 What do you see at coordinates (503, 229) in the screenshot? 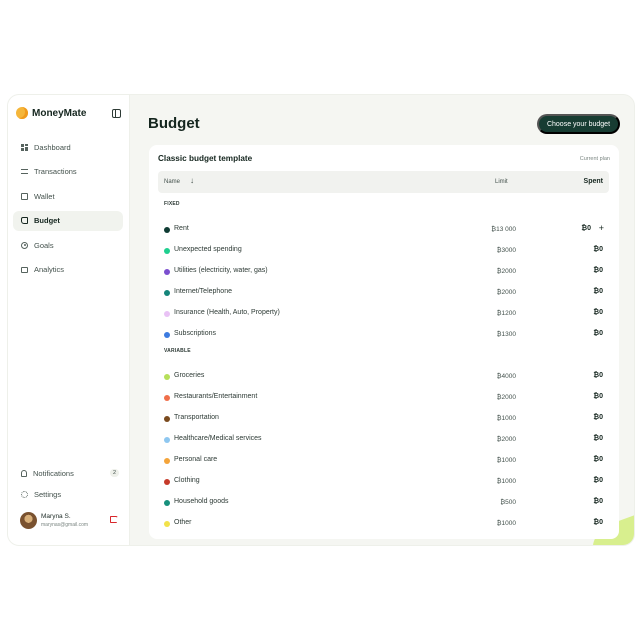
I see `category-limit: ₿13 000` at bounding box center [503, 229].